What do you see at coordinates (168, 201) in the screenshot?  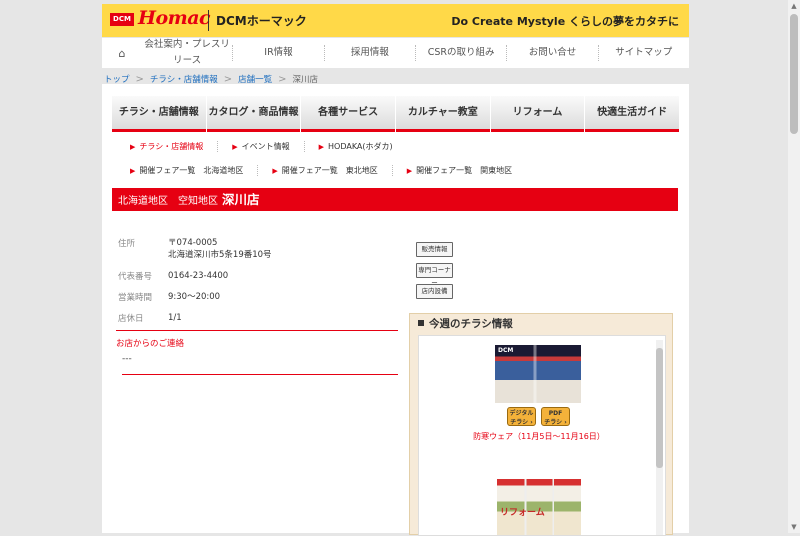 I see `store-region: 北海道地区 空知地区` at bounding box center [168, 201].